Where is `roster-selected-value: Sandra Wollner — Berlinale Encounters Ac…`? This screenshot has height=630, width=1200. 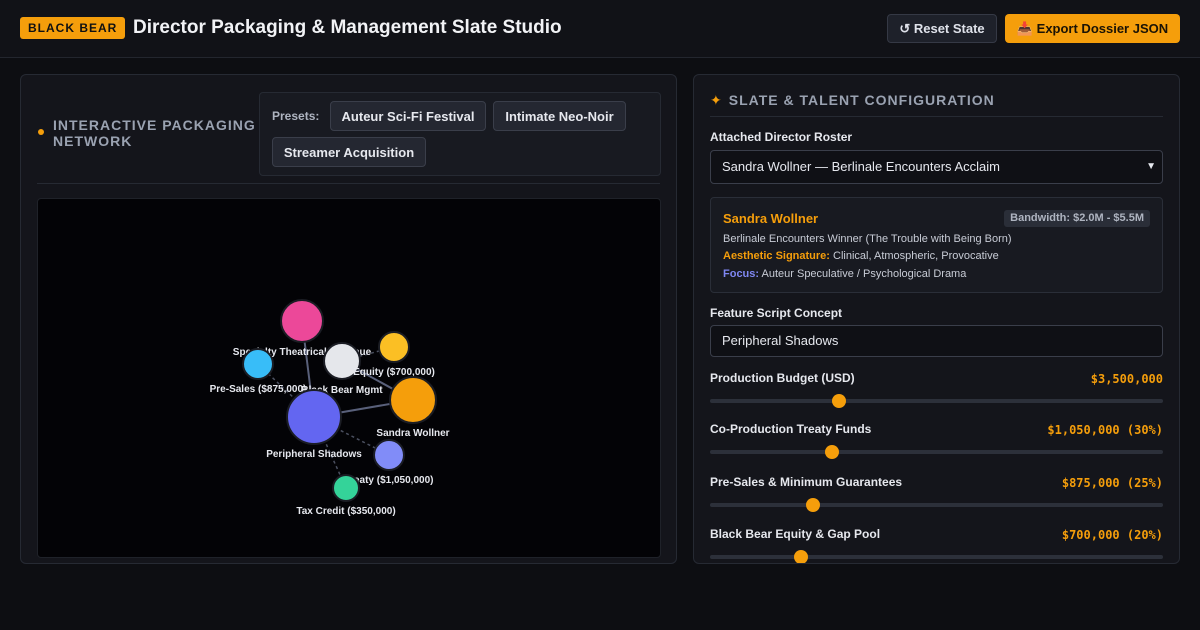
roster-selected-value: Sandra Wollner — Berlinale Encounters Ac… is located at coordinates (861, 166).